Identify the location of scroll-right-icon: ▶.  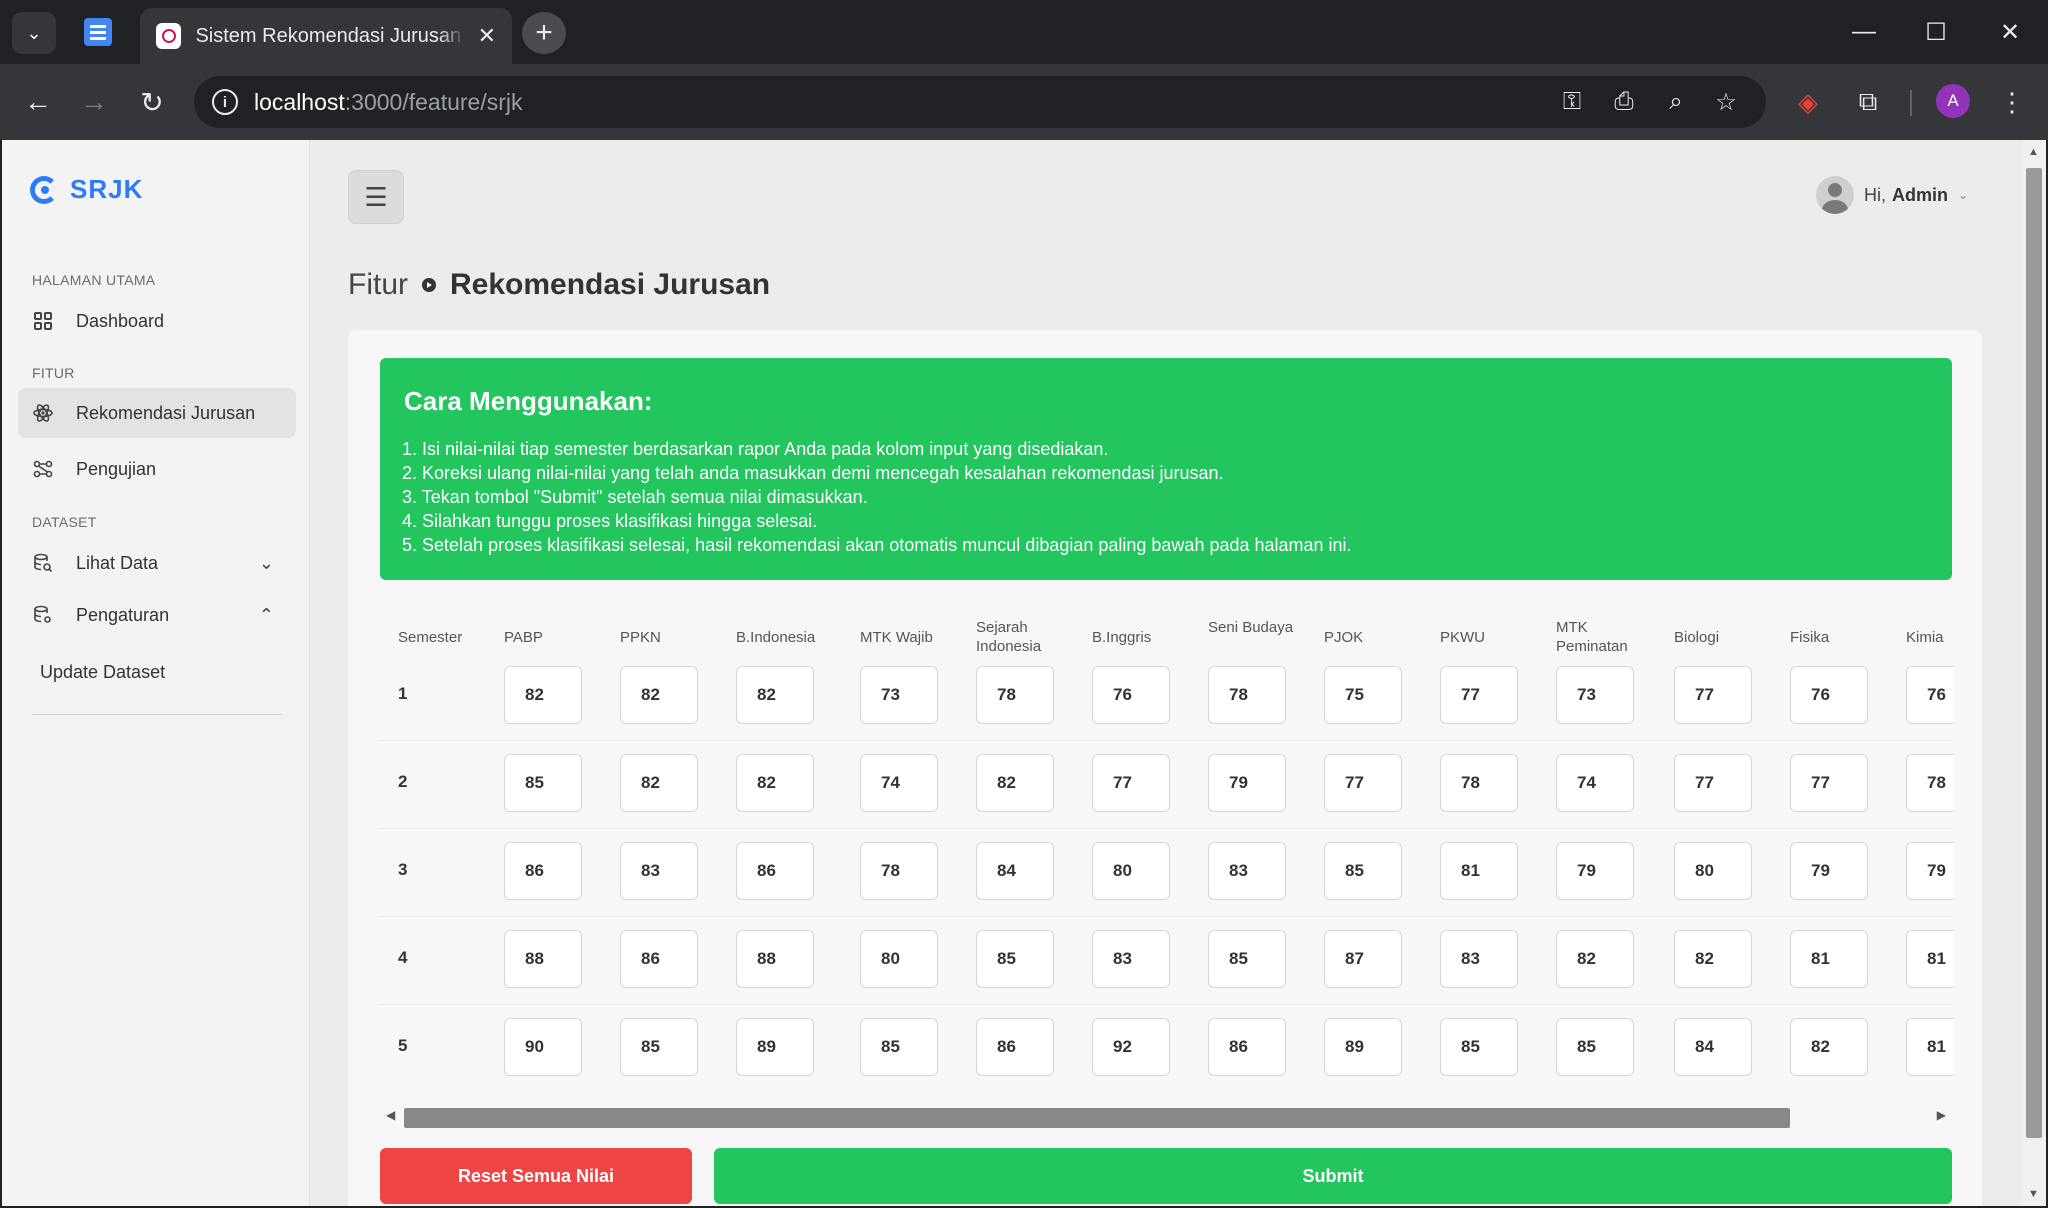
(1941, 1115).